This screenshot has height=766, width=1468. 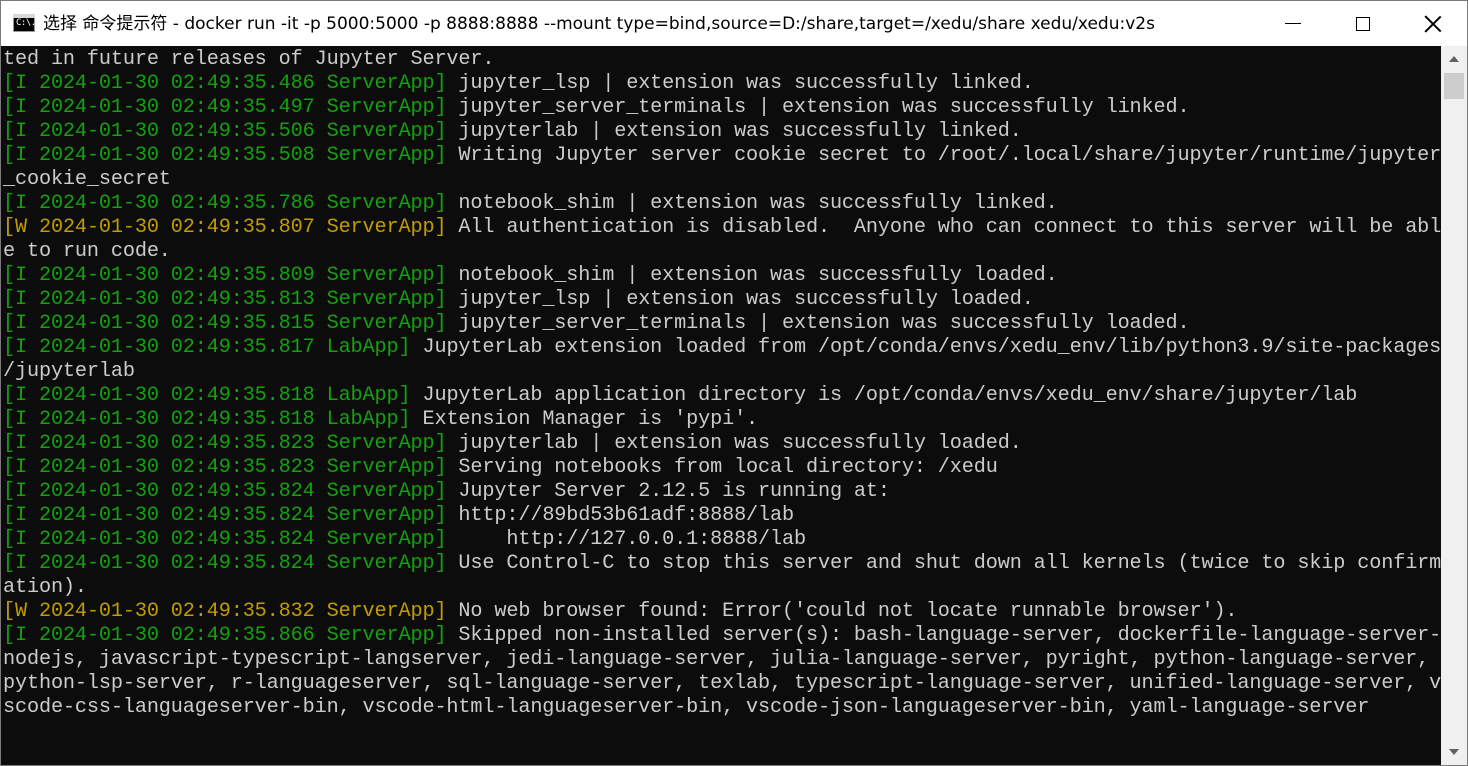 I want to click on console-line: e to run code., so click(x=721, y=252).